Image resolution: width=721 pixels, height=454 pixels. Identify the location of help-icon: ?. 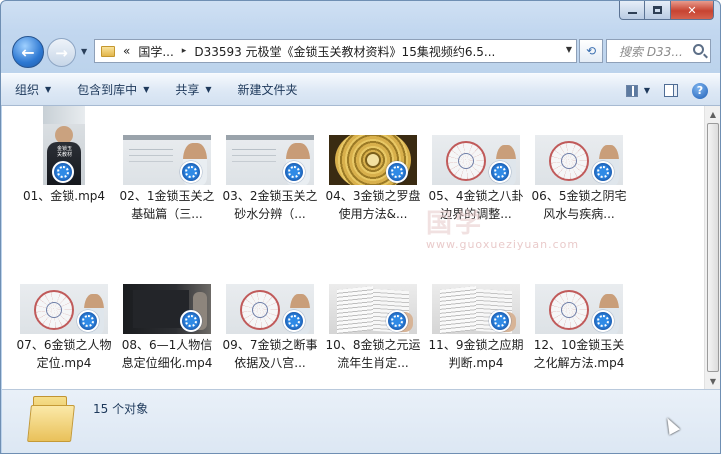
(700, 90).